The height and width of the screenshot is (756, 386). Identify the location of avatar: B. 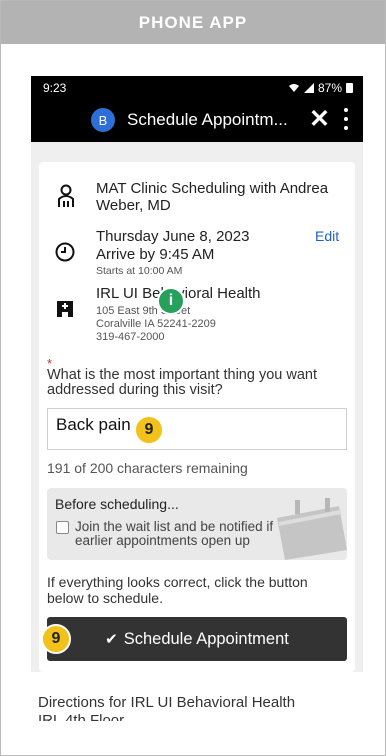
(103, 120).